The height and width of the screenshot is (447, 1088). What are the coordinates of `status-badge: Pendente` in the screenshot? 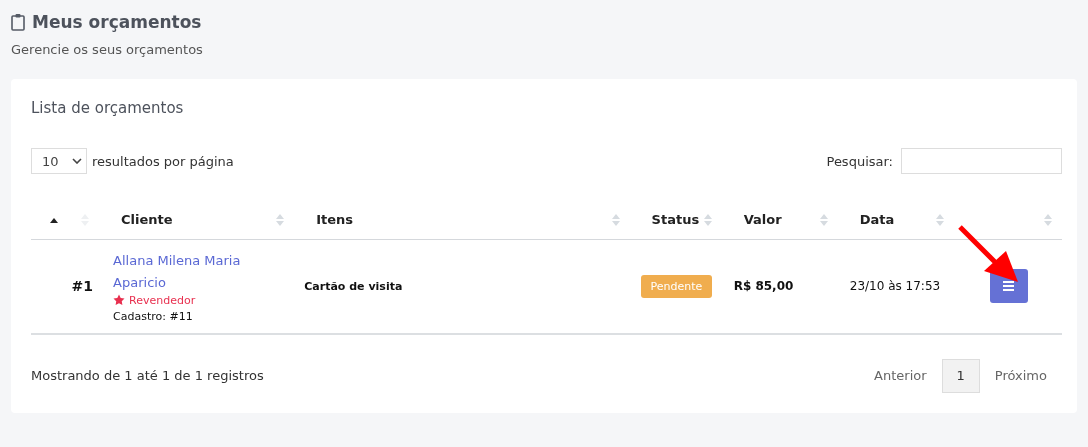 It's located at (676, 287).